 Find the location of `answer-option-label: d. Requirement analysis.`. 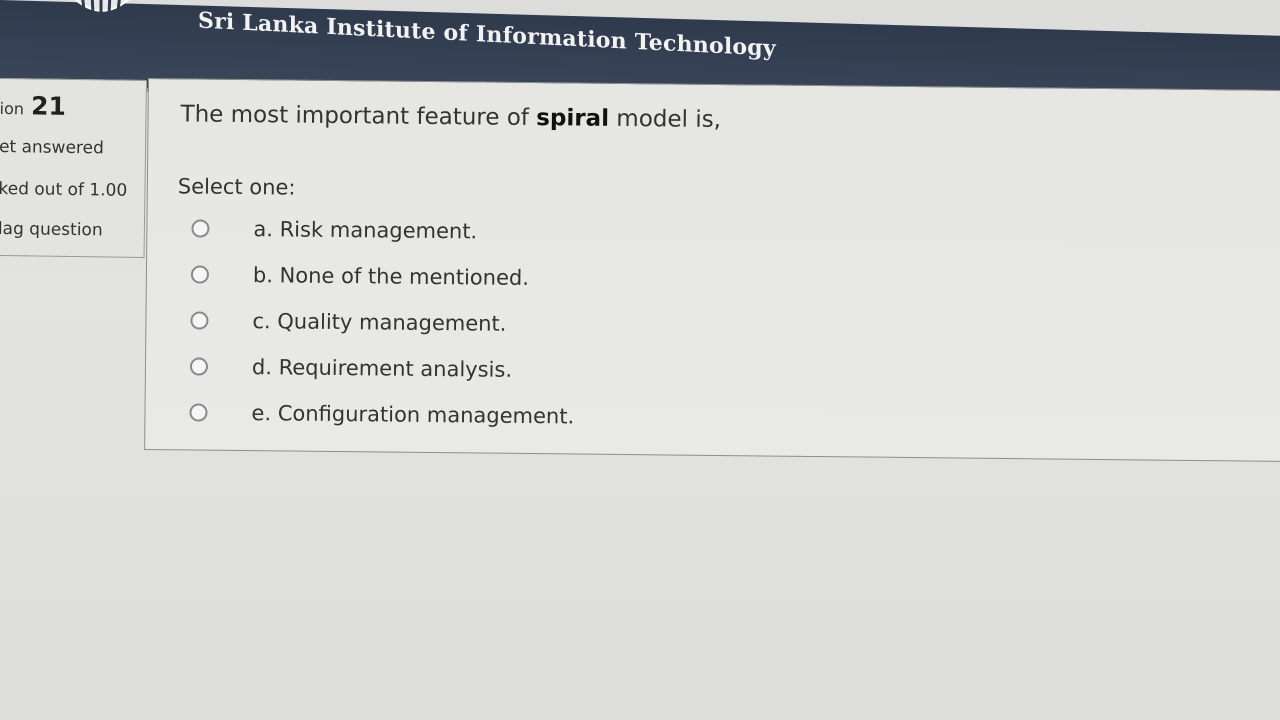

answer-option-label: d. Requirement analysis. is located at coordinates (382, 368).